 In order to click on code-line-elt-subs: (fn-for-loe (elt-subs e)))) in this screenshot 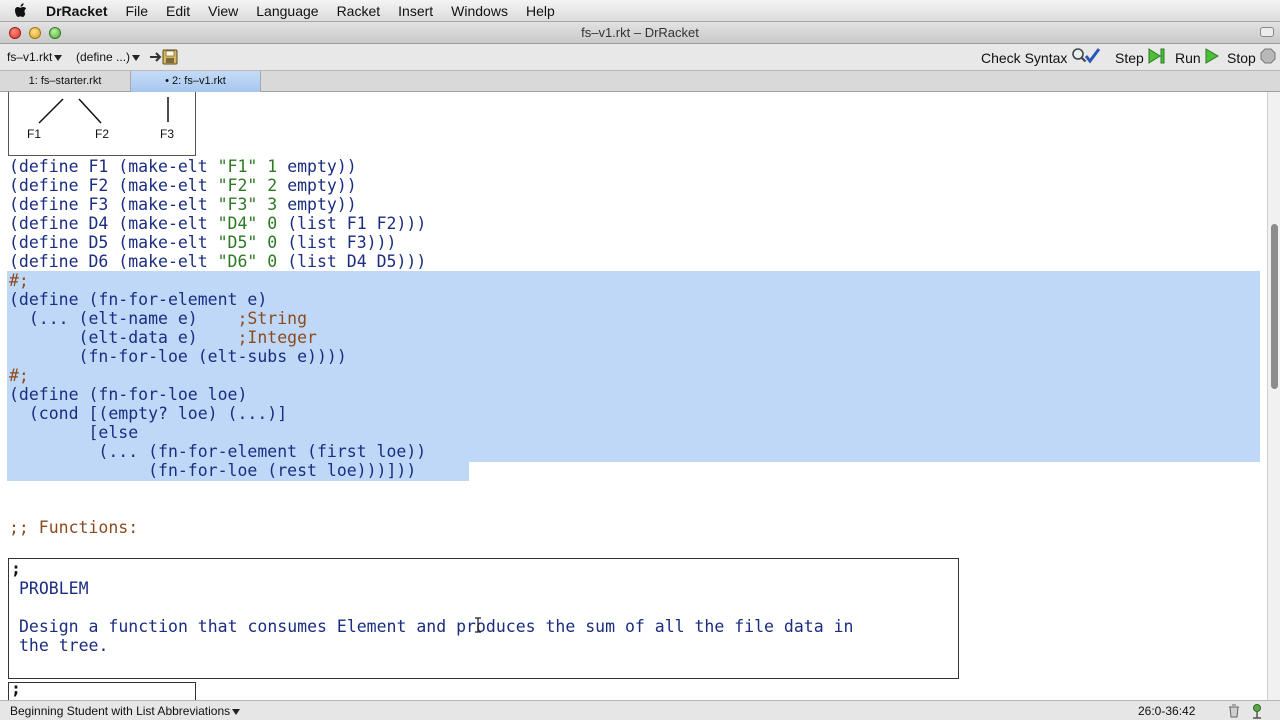, I will do `click(178, 356)`.